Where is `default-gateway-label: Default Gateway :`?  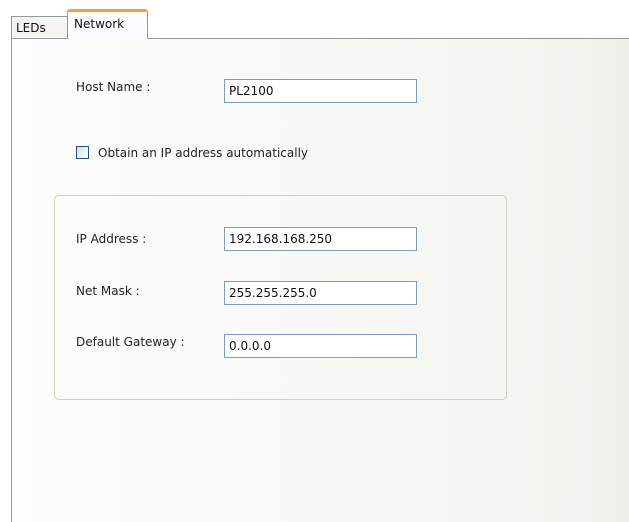 default-gateway-label: Default Gateway : is located at coordinates (130, 342).